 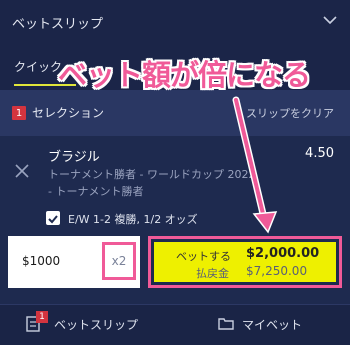 I want to click on annotation-callout: ベット額が倍になる, so click(x=184, y=75).